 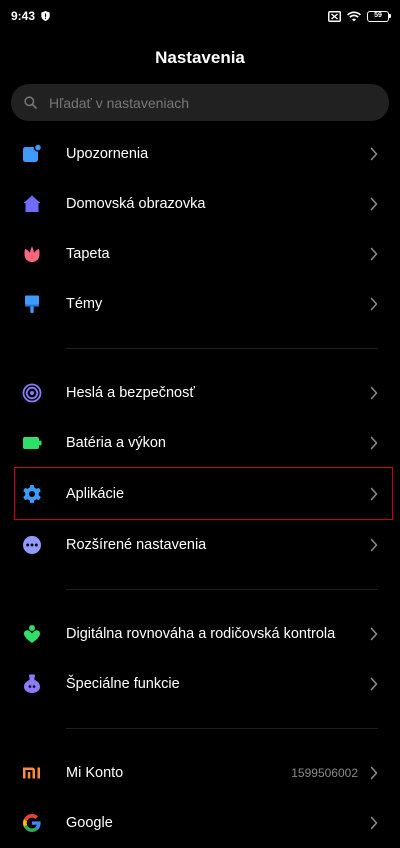 What do you see at coordinates (354, 16) in the screenshot?
I see `wifi-icon` at bounding box center [354, 16].